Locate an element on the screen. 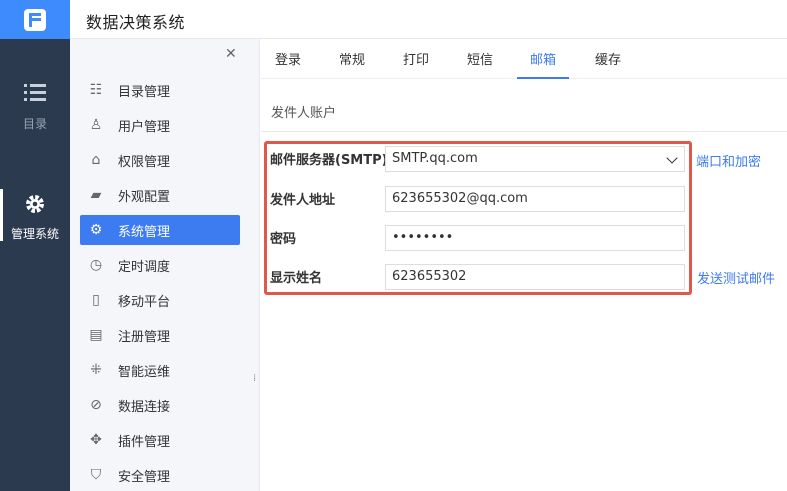  settings-tabs: 登录 常规 打印 短信 邮箱 缓存 is located at coordinates (524, 59).